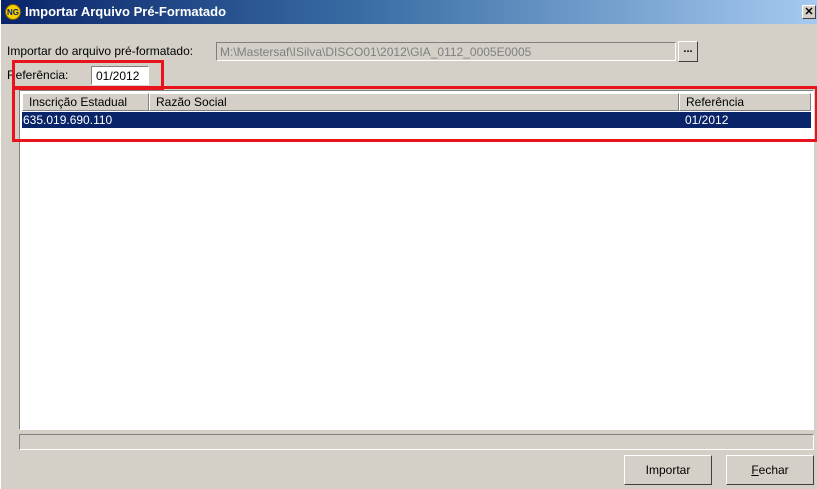 The width and height of the screenshot is (817, 489). I want to click on column-header-inscricao: Inscrição Estadual, so click(85, 102).